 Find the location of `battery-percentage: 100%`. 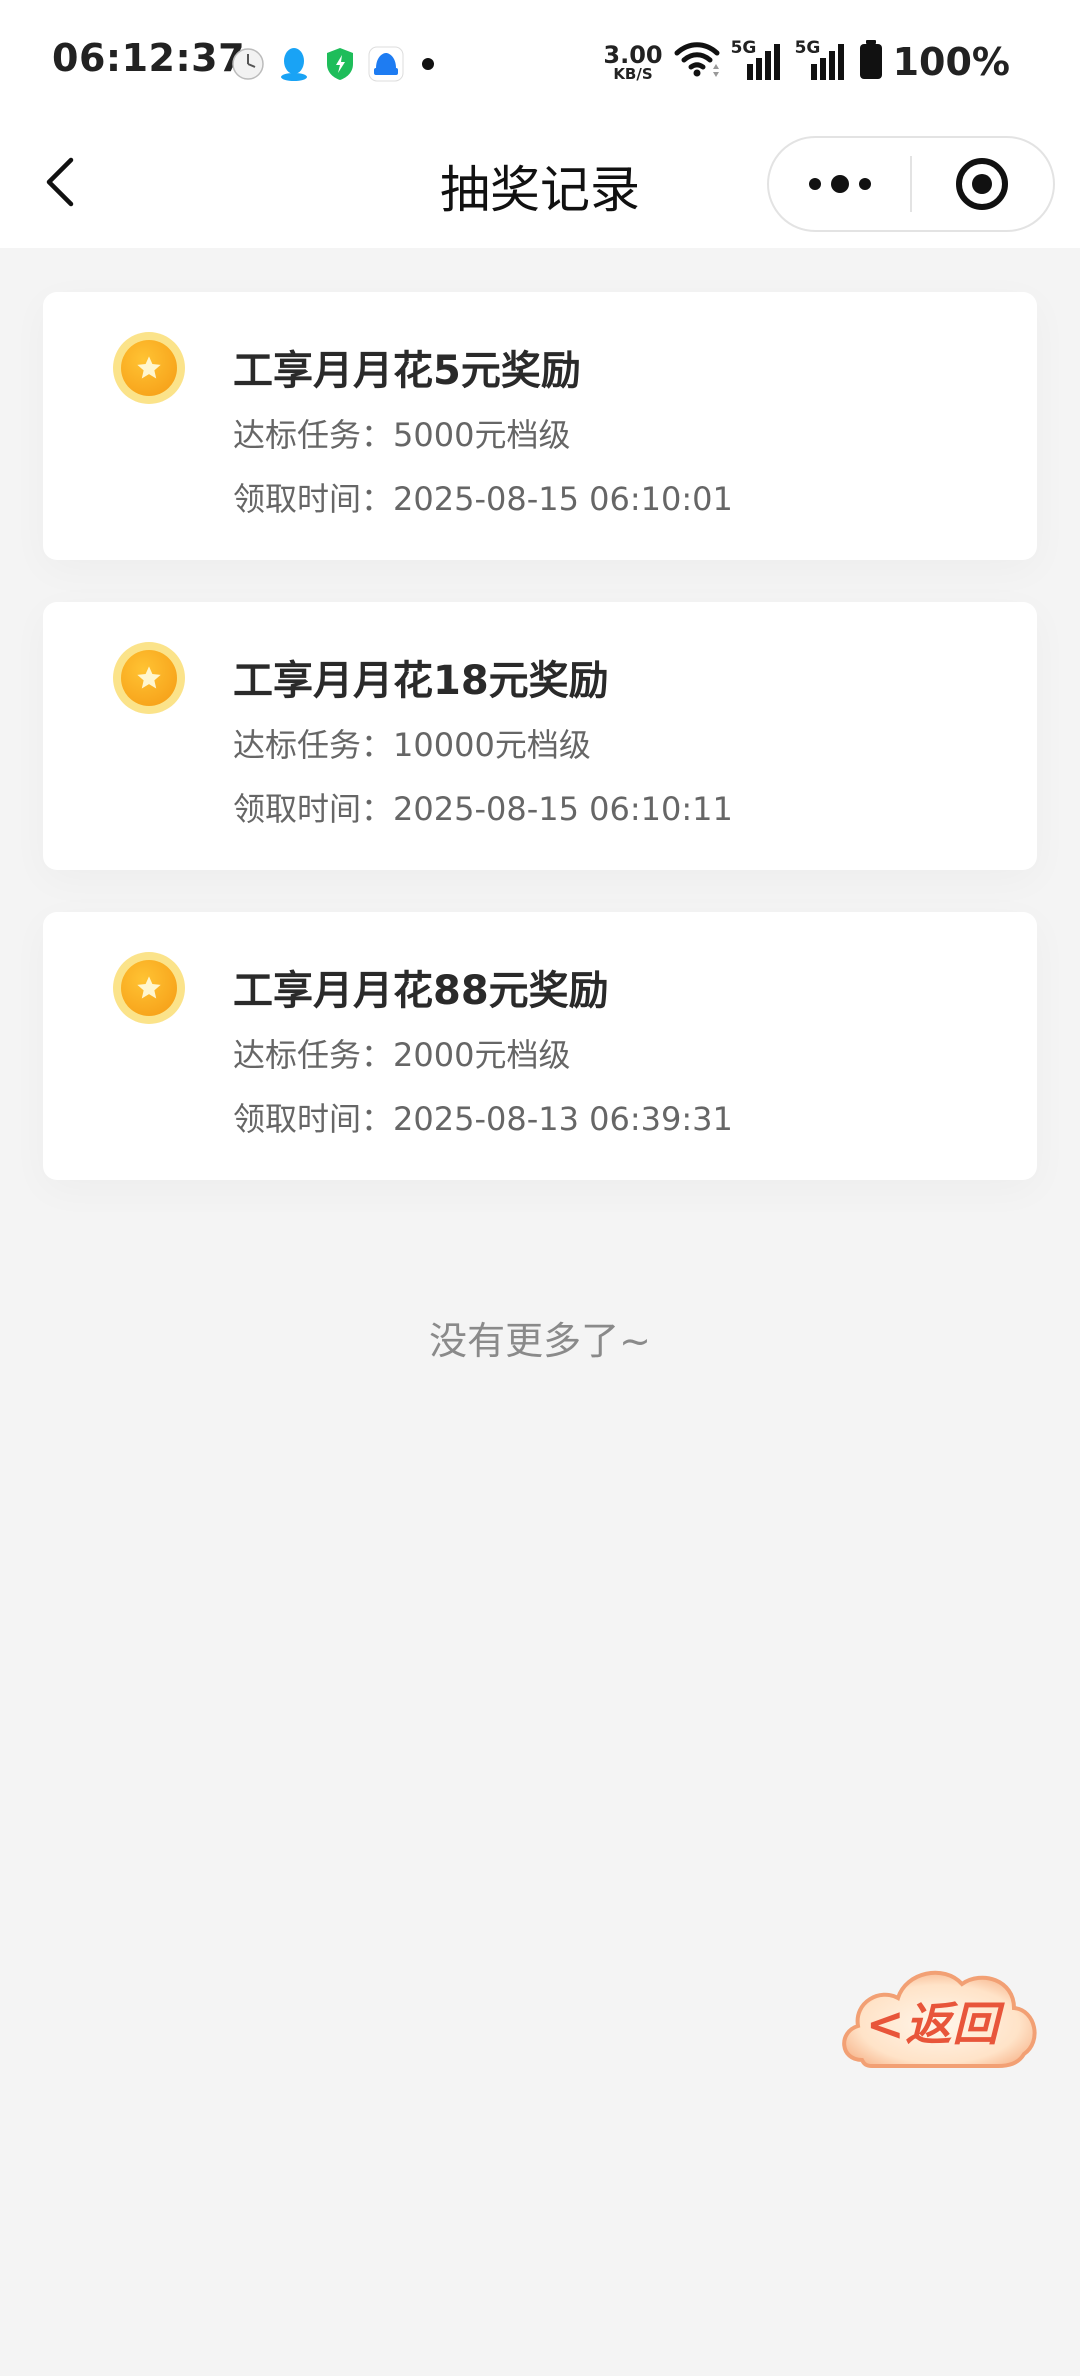

battery-percentage: 100% is located at coordinates (951, 62).